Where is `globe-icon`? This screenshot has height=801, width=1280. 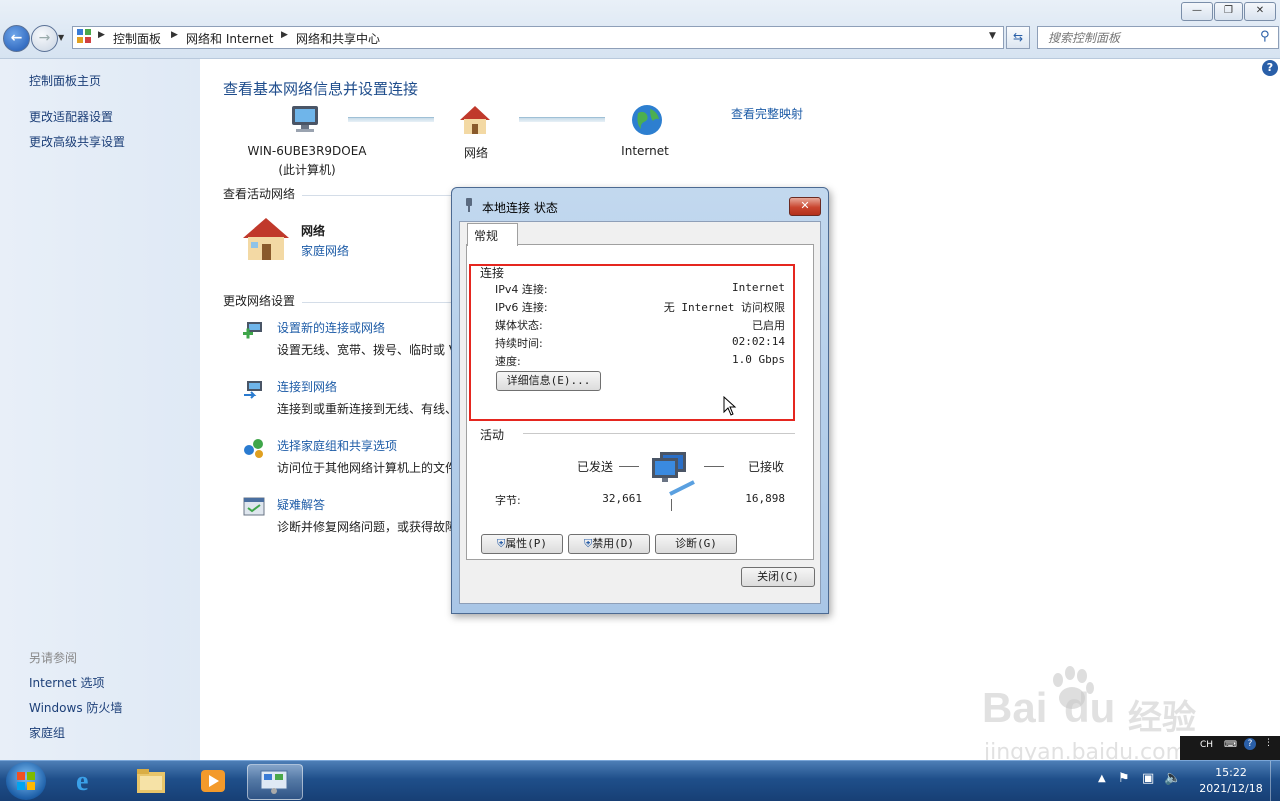 globe-icon is located at coordinates (647, 121).